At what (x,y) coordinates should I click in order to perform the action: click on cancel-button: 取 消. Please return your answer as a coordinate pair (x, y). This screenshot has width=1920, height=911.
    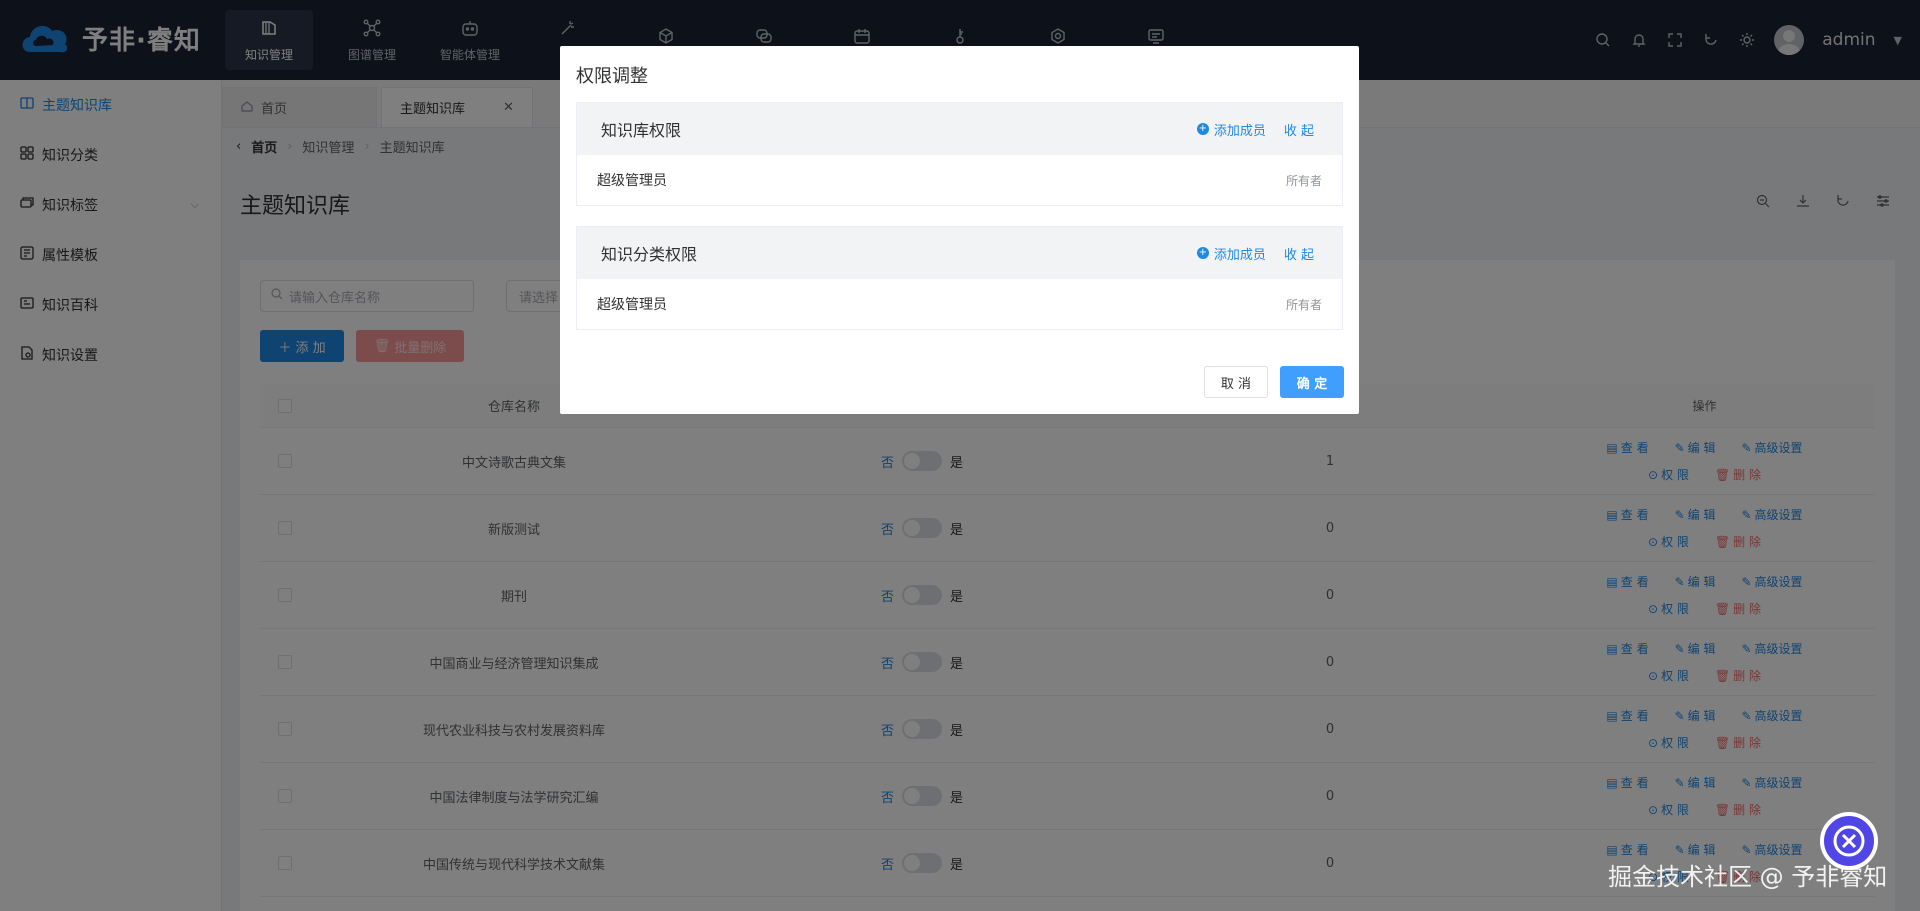
    Looking at the image, I should click on (1236, 382).